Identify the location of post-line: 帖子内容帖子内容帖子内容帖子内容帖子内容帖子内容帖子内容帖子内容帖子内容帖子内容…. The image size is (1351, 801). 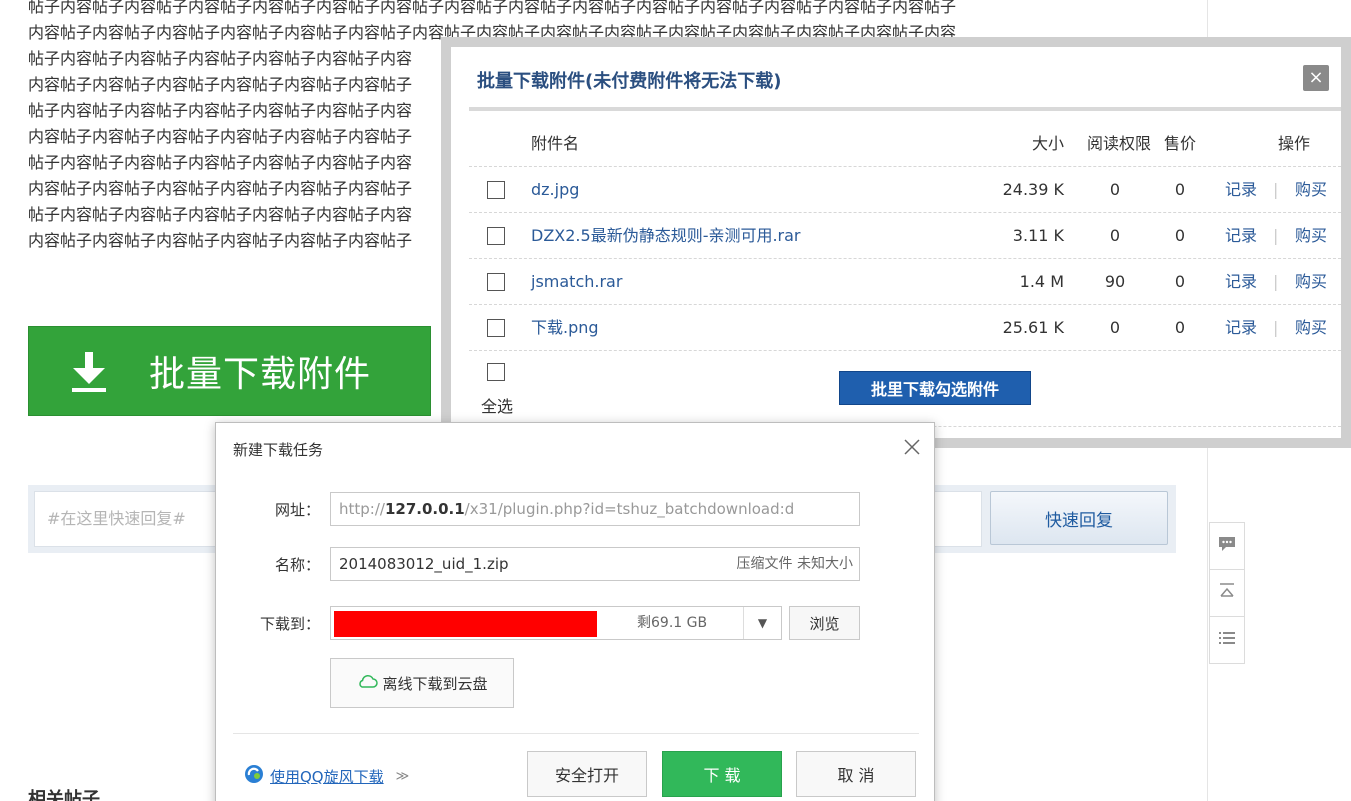
(492, 8).